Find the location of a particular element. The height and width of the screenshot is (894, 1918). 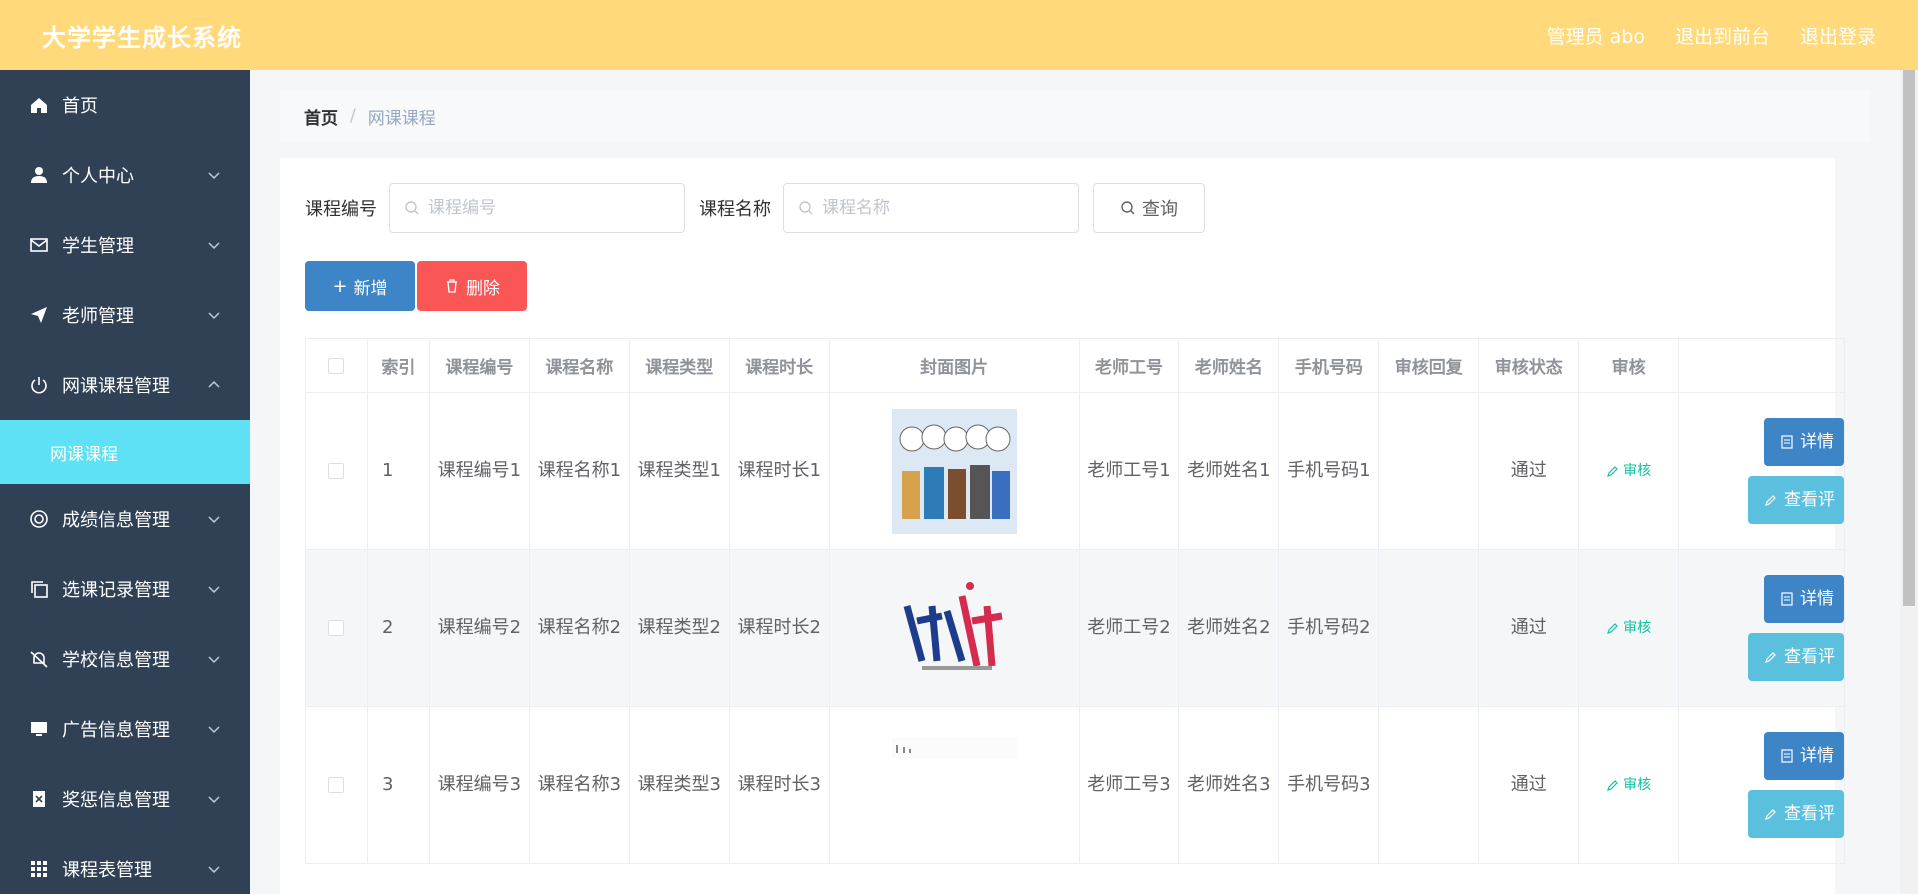

column-header: 课程名称 is located at coordinates (579, 366).